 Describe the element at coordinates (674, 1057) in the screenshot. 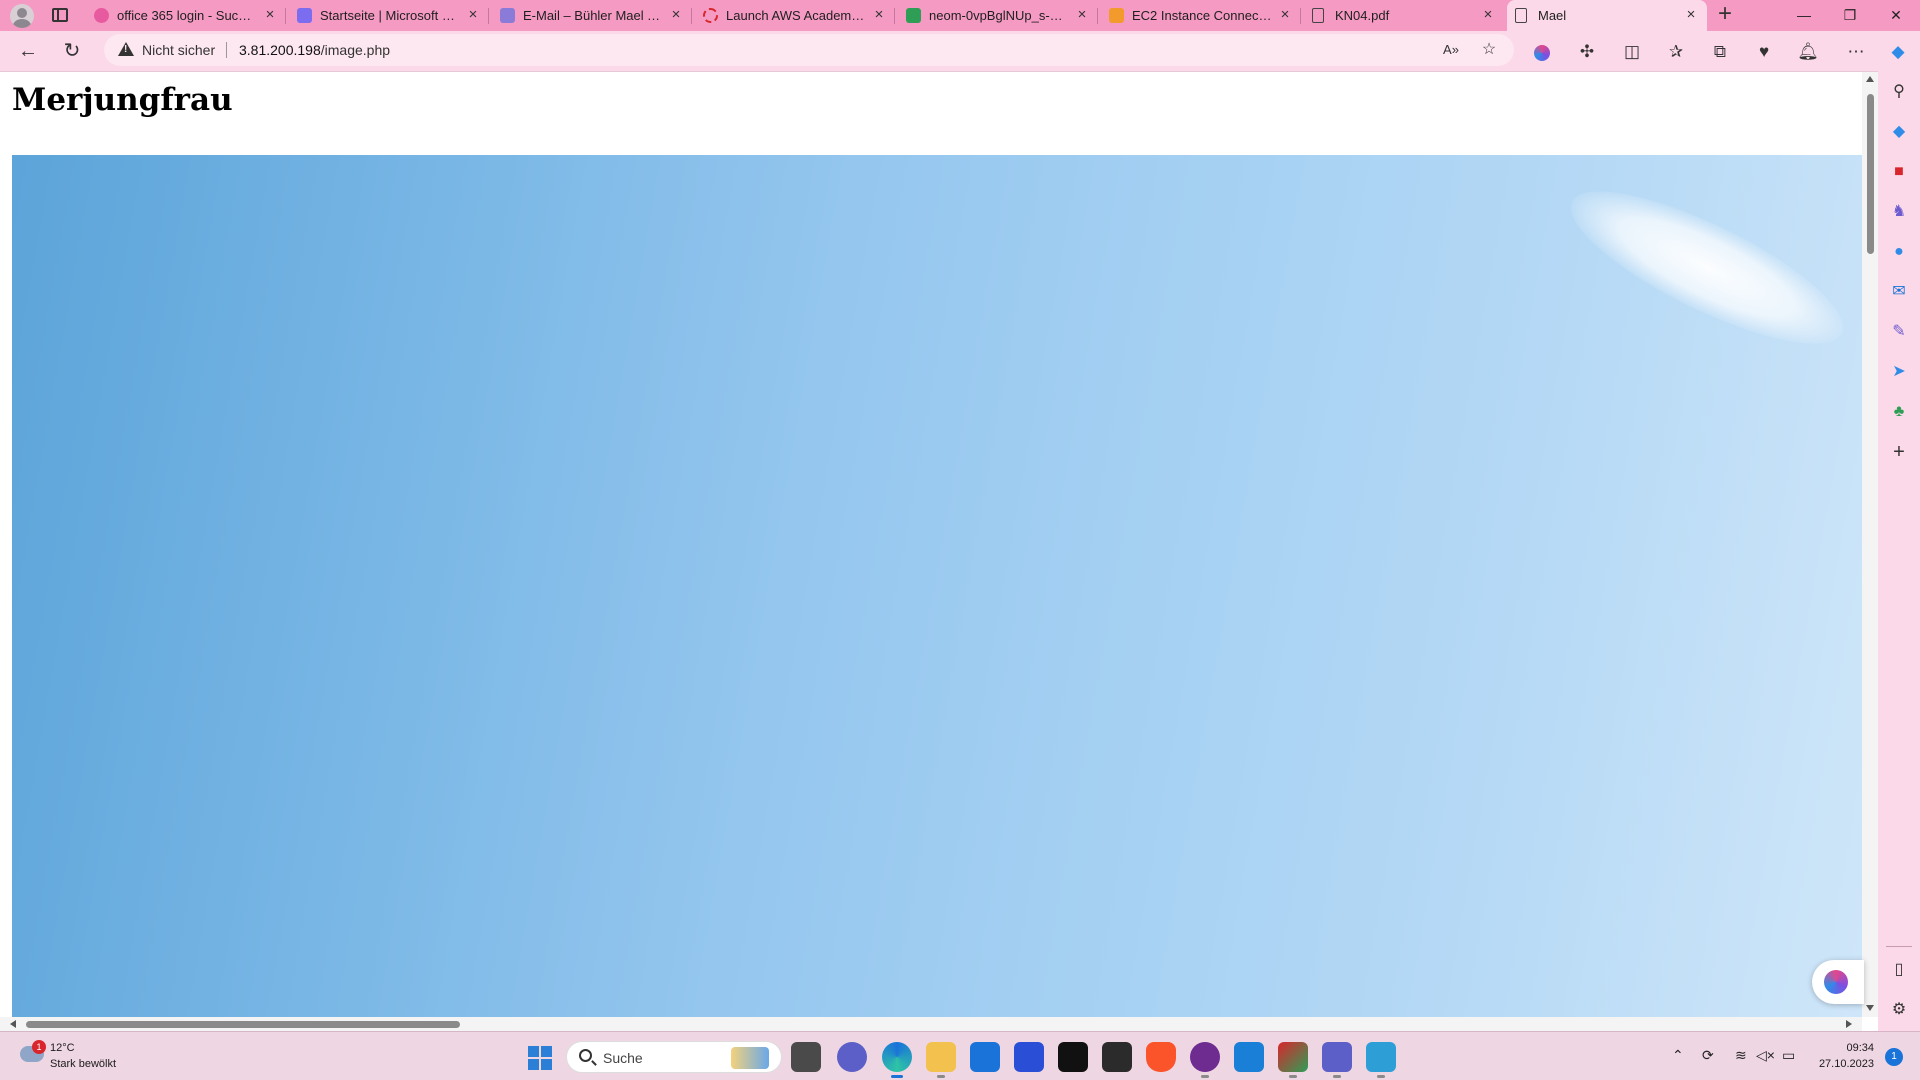

I see `taskbar-search-input: Suche` at that location.